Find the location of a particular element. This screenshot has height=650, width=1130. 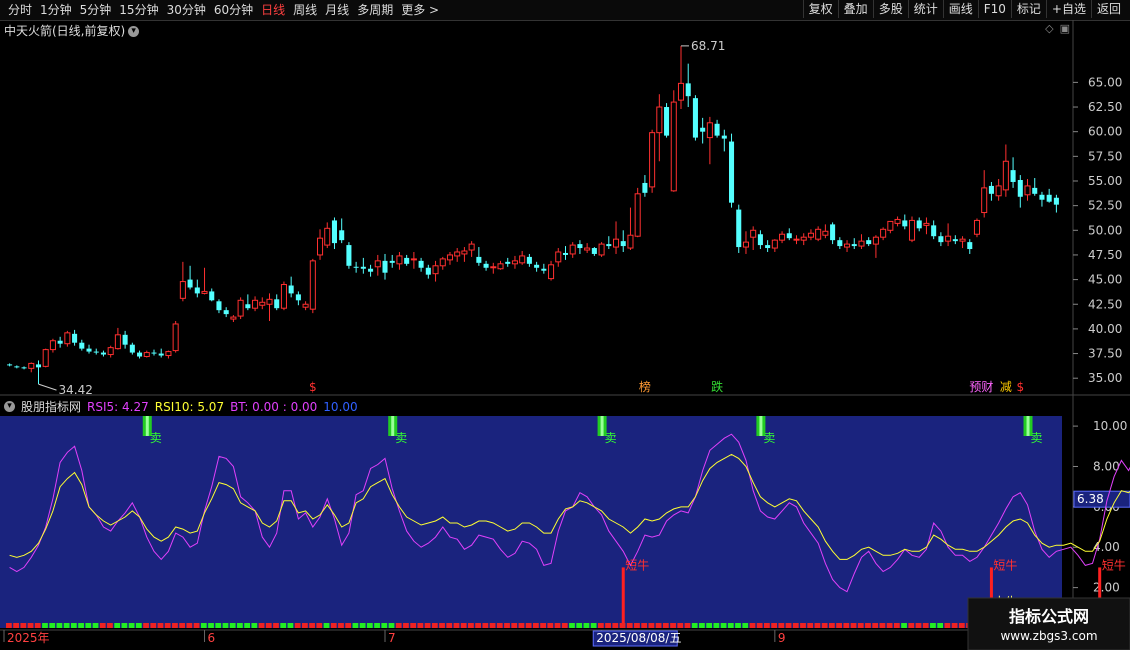

main-ytick-label: 52.50 is located at coordinates (1105, 206).